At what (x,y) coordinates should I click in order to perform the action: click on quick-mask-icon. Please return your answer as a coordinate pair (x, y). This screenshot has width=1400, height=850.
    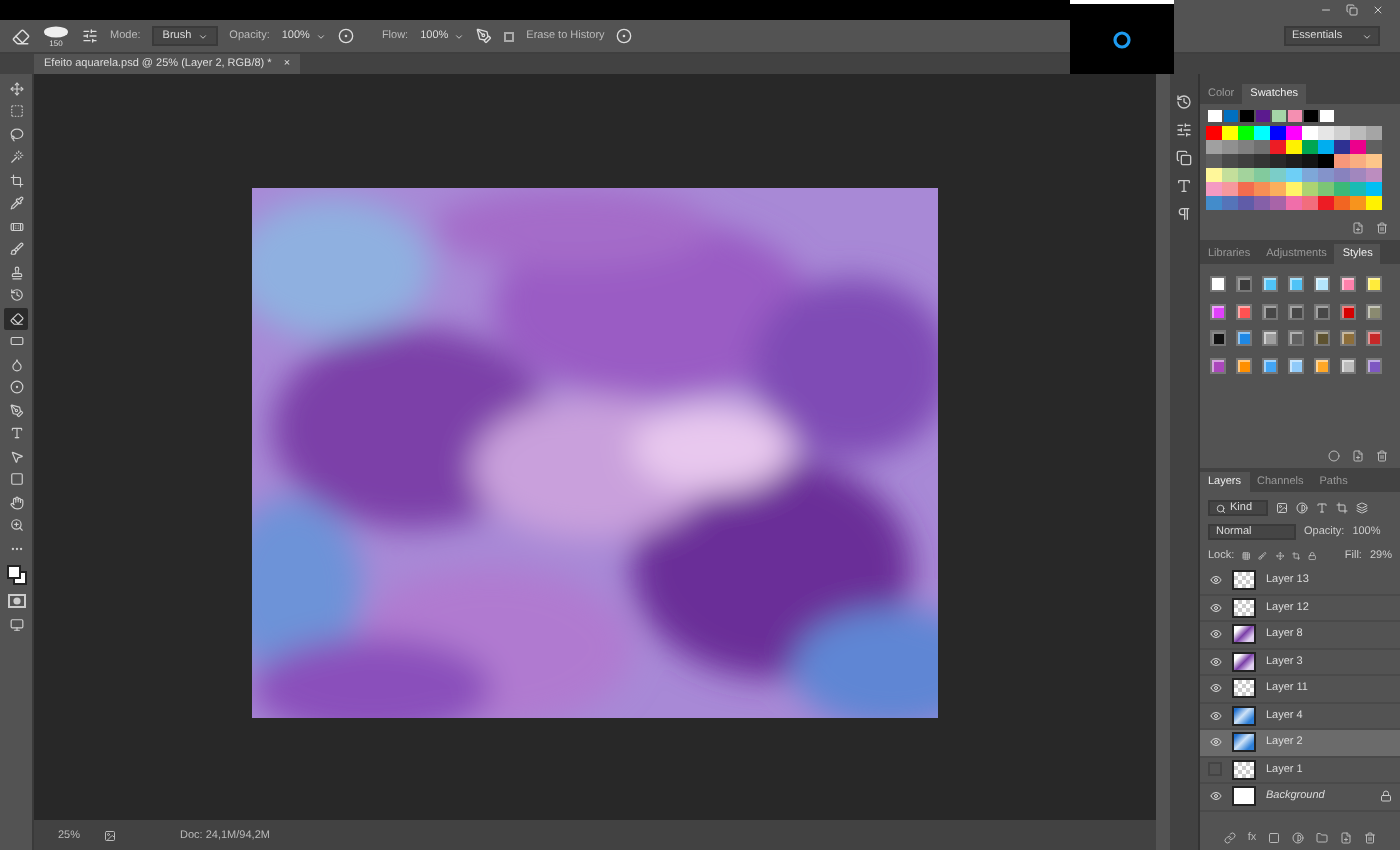
    Looking at the image, I should click on (16, 601).